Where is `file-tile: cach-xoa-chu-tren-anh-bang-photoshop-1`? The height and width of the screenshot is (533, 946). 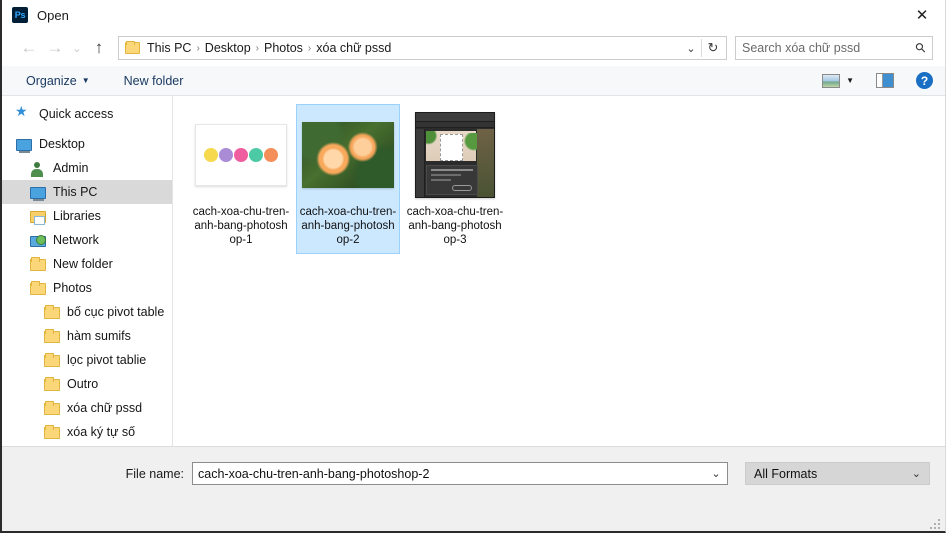 file-tile: cach-xoa-chu-tren-anh-bang-photoshop-1 is located at coordinates (241, 179).